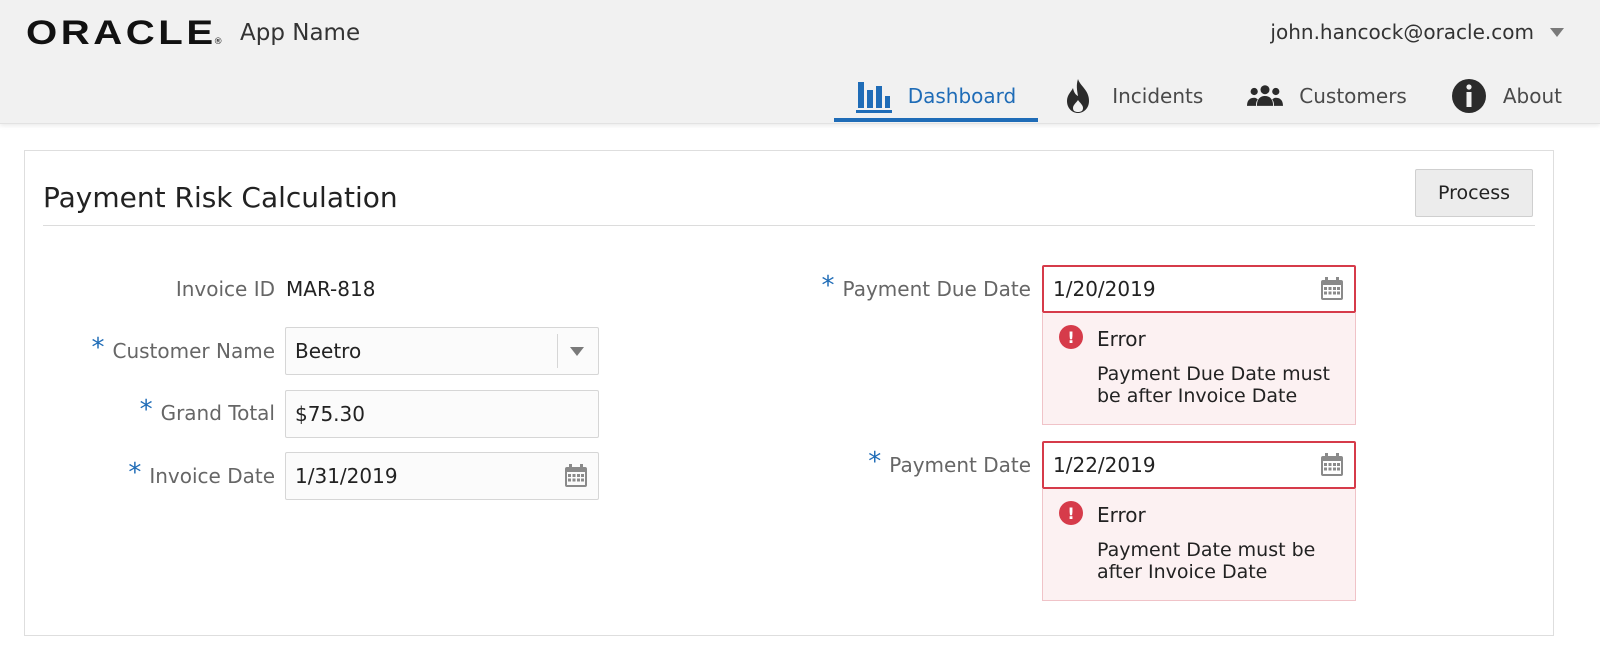 This screenshot has height=661, width=1600. Describe the element at coordinates (225, 289) in the screenshot. I see `invoice-id-label: Invoice ID` at that location.